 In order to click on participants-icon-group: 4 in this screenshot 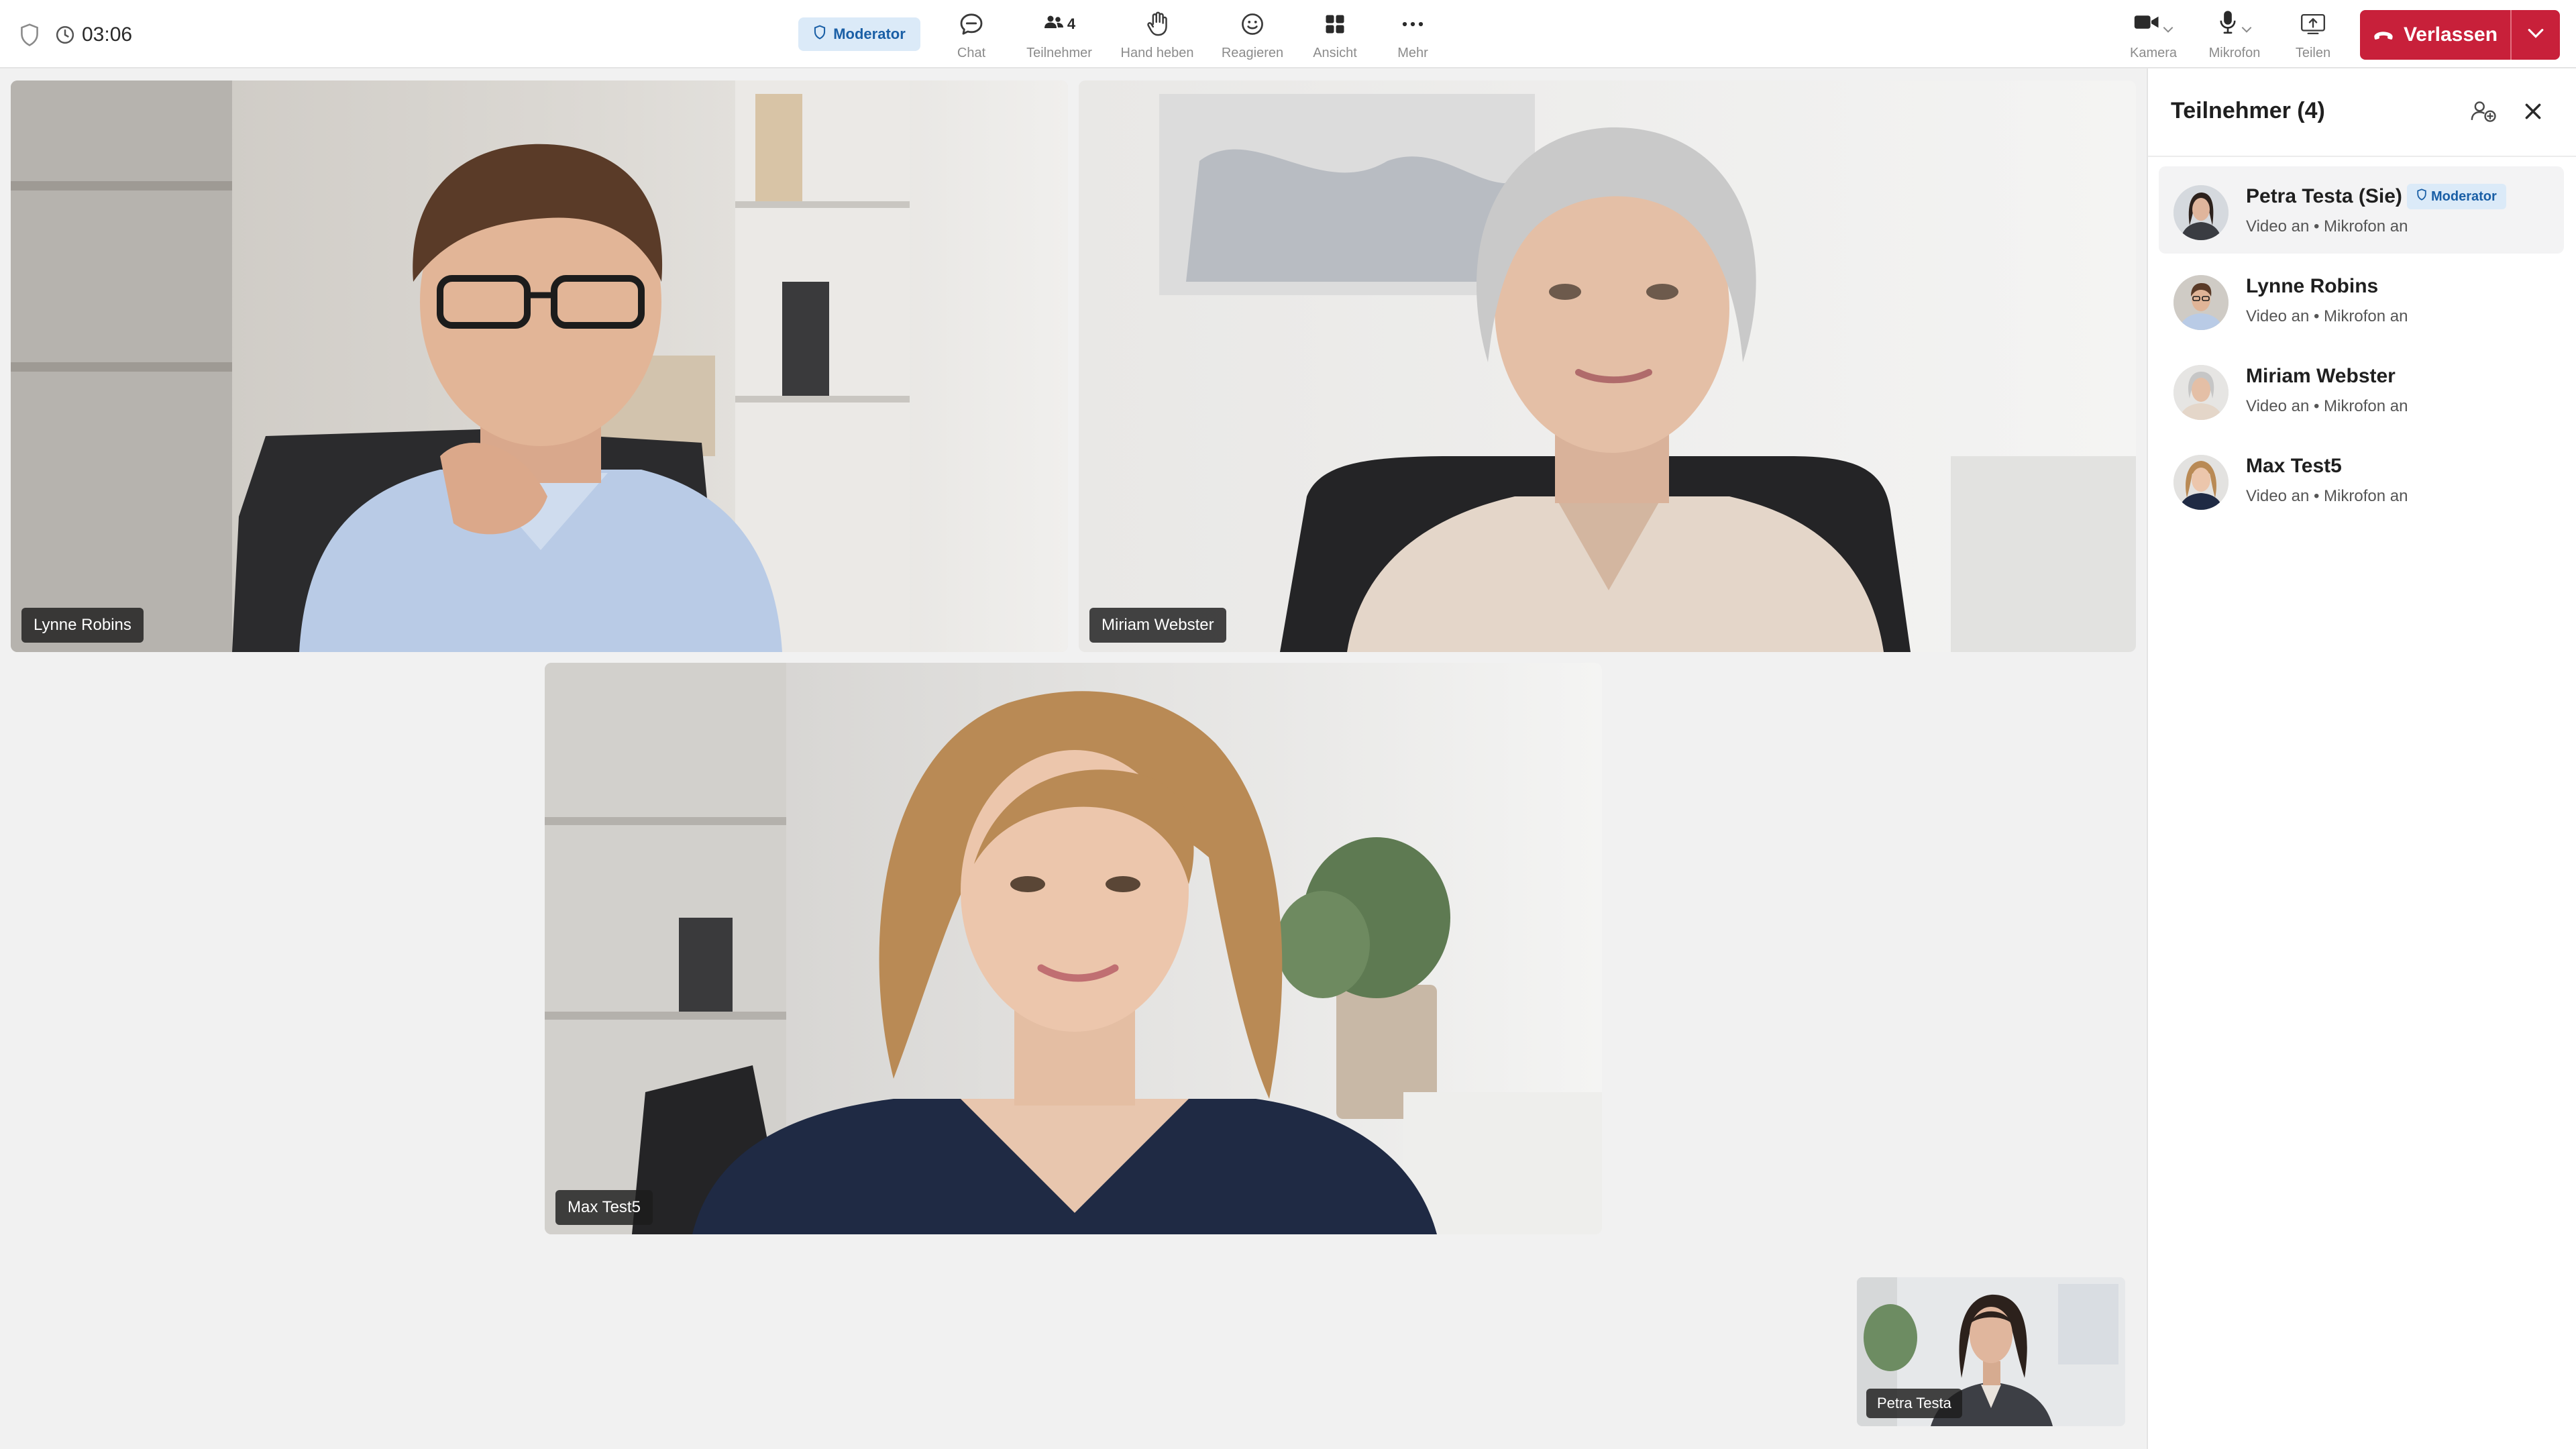, I will do `click(1059, 24)`.